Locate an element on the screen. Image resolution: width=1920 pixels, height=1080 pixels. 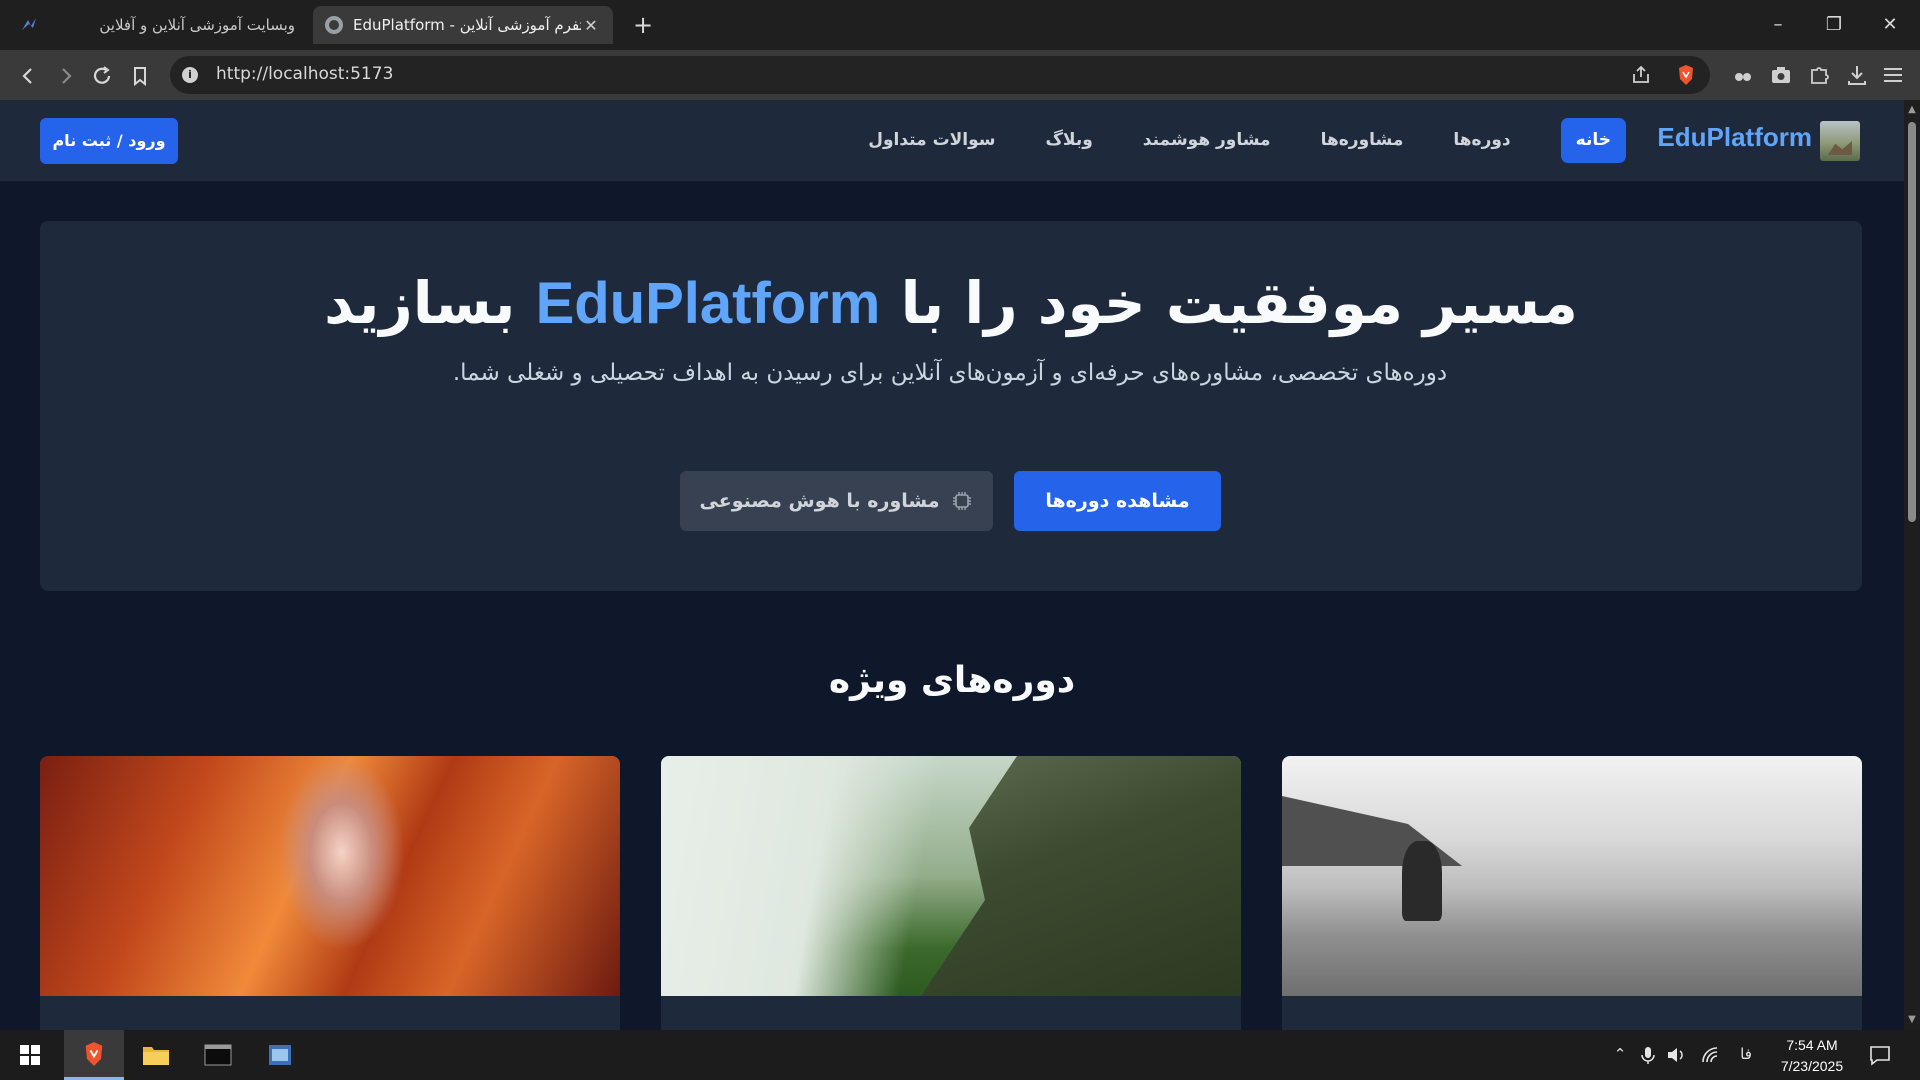
taskbar-clock: 7:54 AM 7/23/2025 is located at coordinates (1812, 1056).